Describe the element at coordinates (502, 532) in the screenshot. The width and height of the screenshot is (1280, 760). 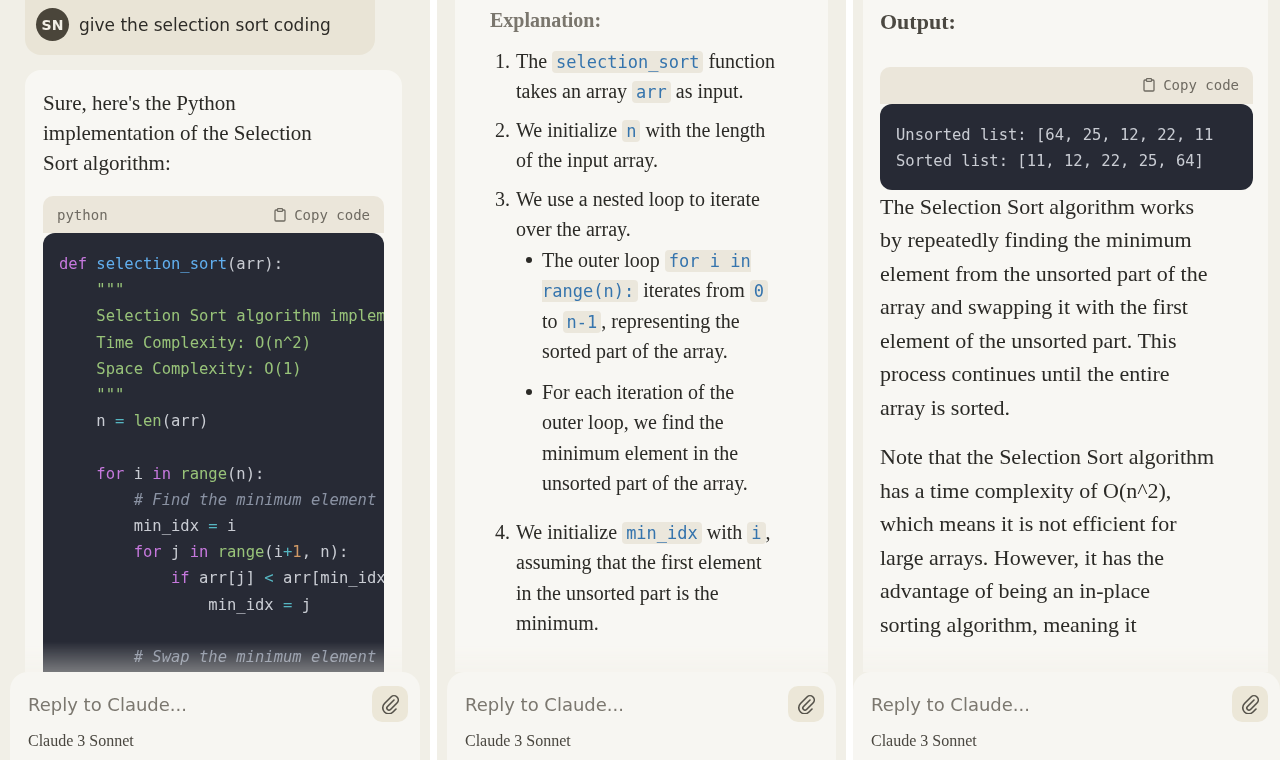
I see `list-number: 4.` at that location.